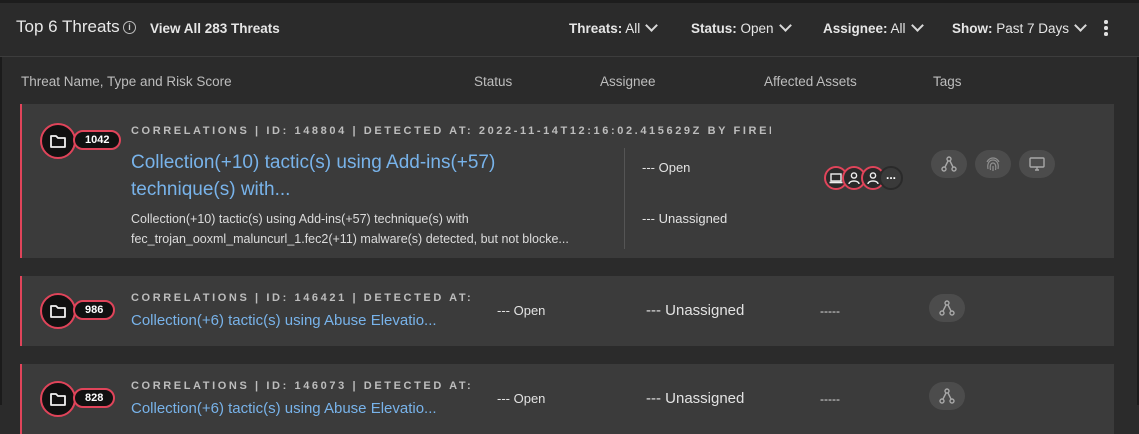  Describe the element at coordinates (855, 28) in the screenshot. I see `assignee-filter-label: Assignee:` at that location.